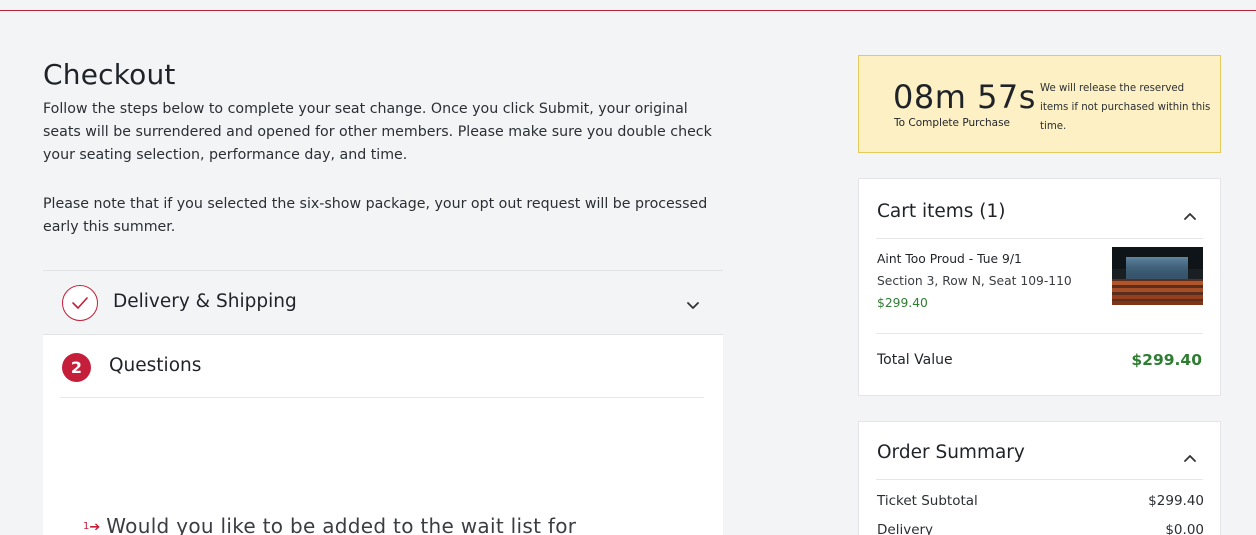 The image size is (1256, 535). What do you see at coordinates (95, 527) in the screenshot?
I see `arrow-right-icon: ➔` at bounding box center [95, 527].